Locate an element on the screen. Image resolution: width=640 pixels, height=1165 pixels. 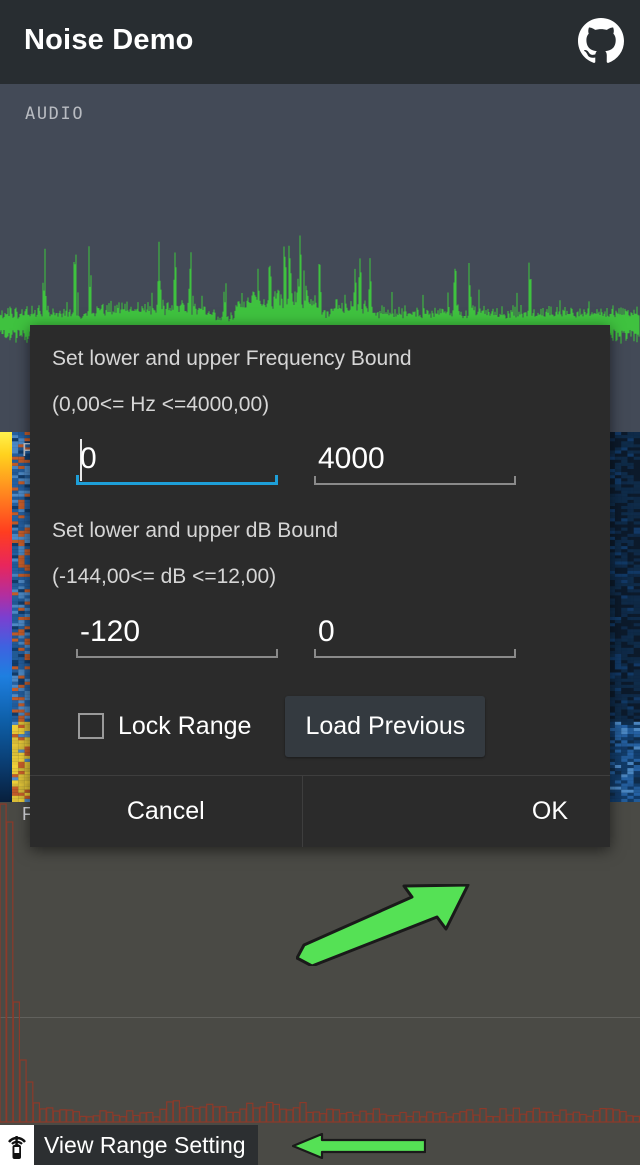
frequency-upper-field is located at coordinates (415, 466).